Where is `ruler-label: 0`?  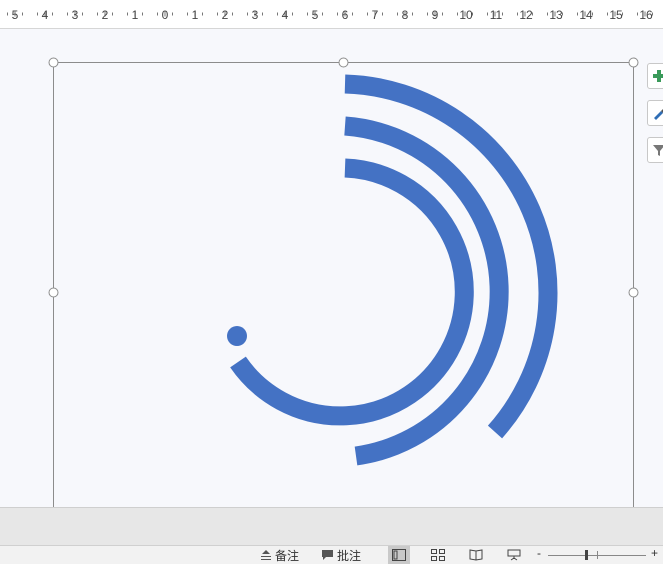
ruler-label: 0 is located at coordinates (165, 15).